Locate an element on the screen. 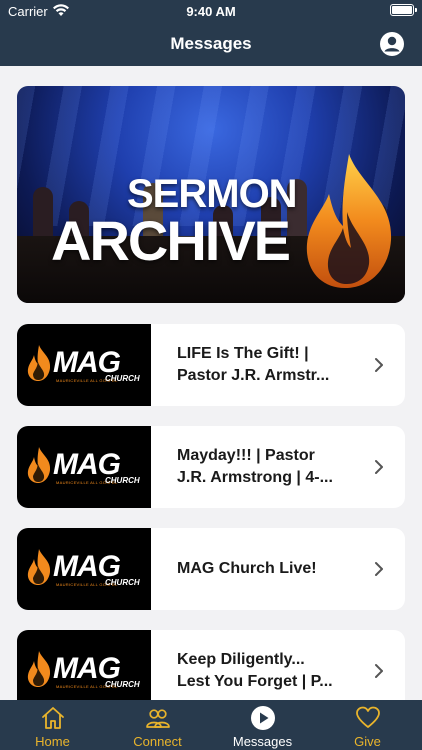 Image resolution: width=422 pixels, height=750 pixels. banner-title-line2: ARCHIVE is located at coordinates (171, 240).